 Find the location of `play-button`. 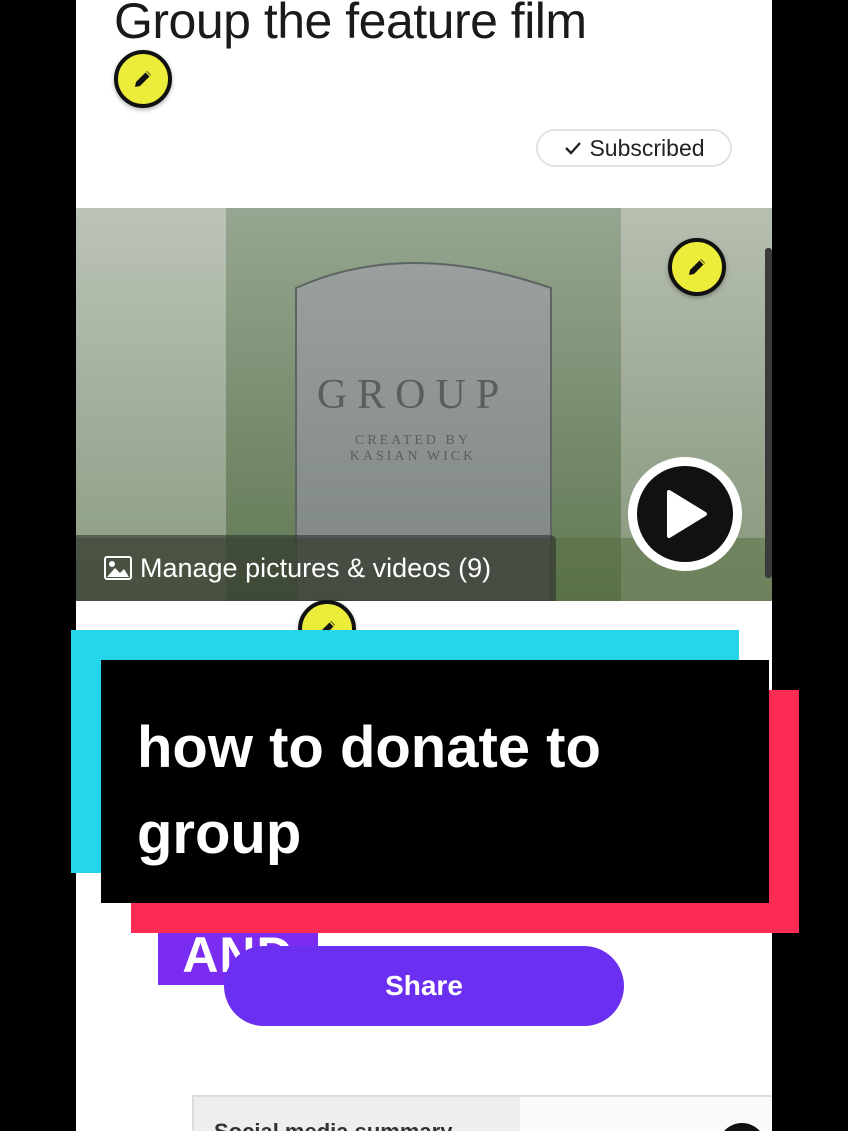

play-button is located at coordinates (685, 514).